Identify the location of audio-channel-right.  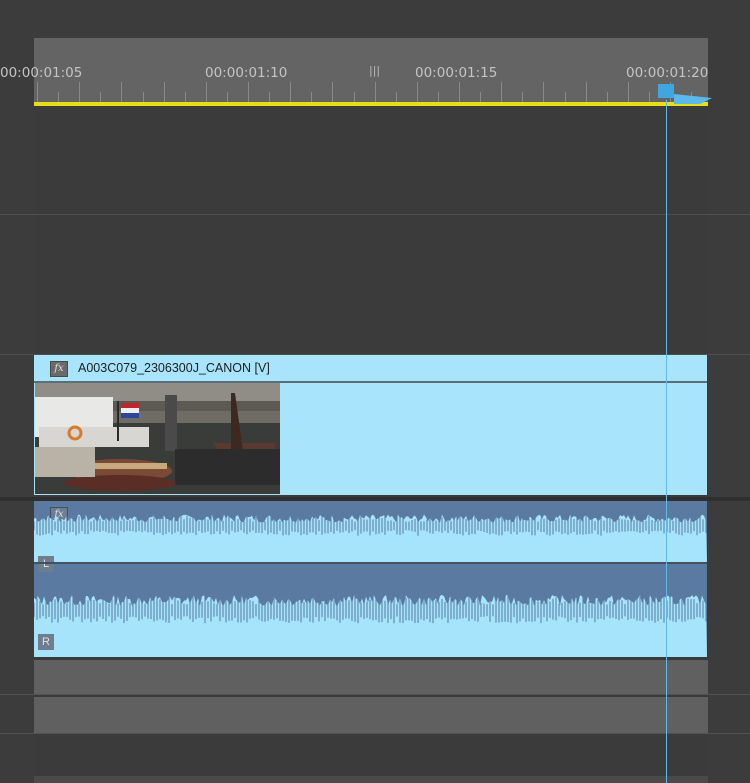
(370, 618).